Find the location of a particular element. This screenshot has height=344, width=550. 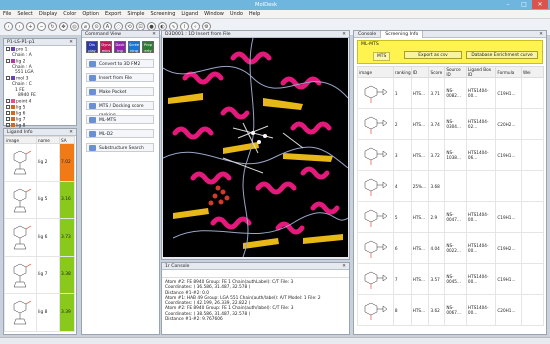

enrichment-curve-button: Database Enrichment curve is located at coordinates (502, 55).